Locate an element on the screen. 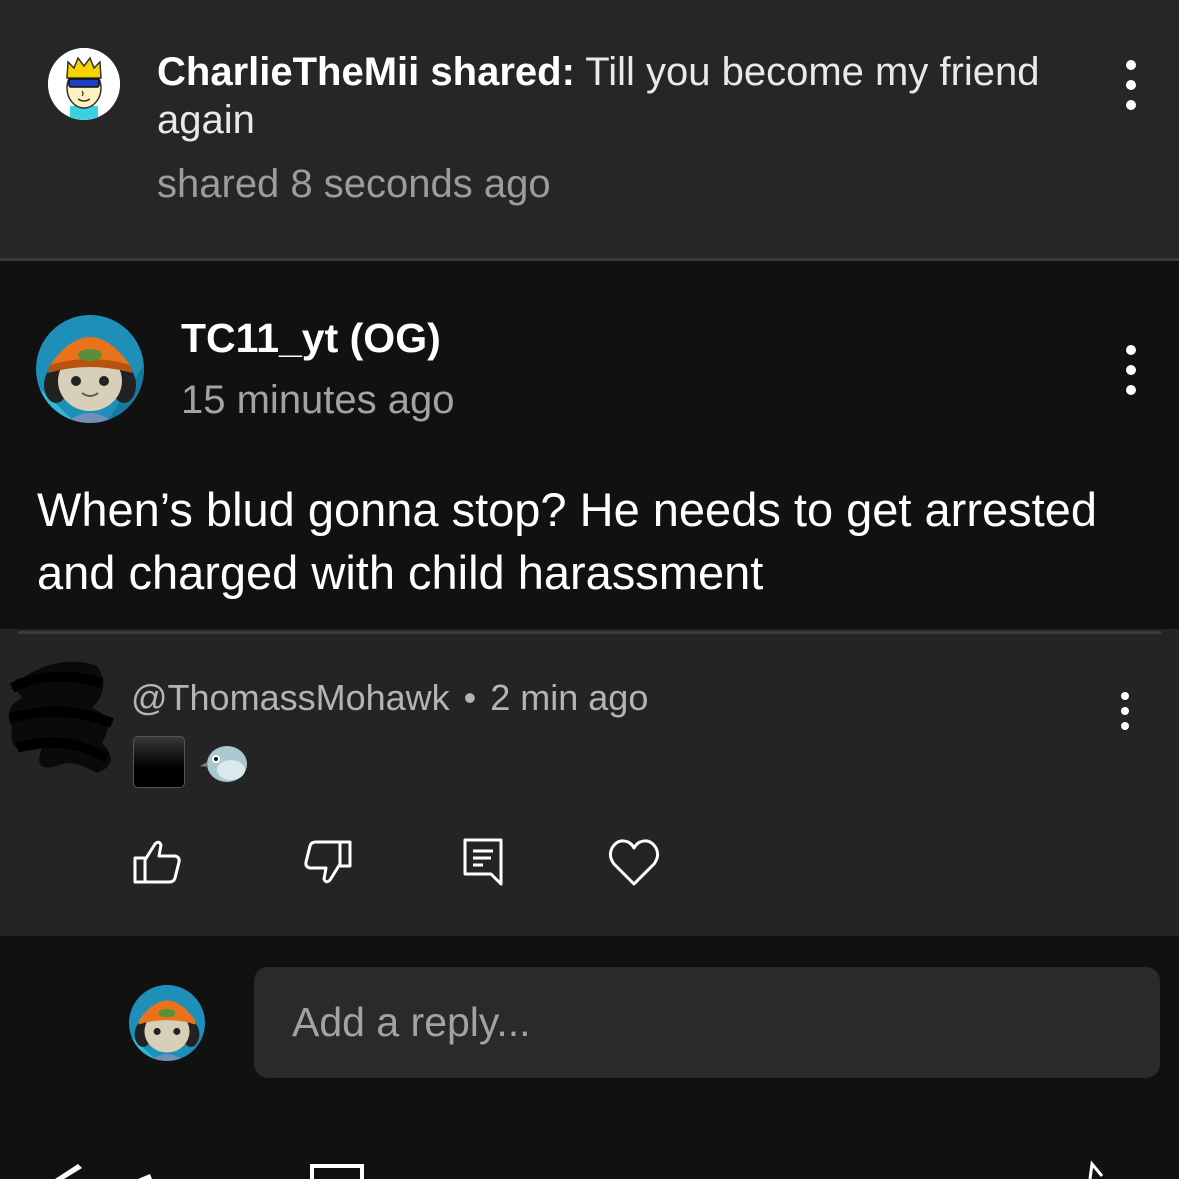  current-user-avatar is located at coordinates (167, 1023).